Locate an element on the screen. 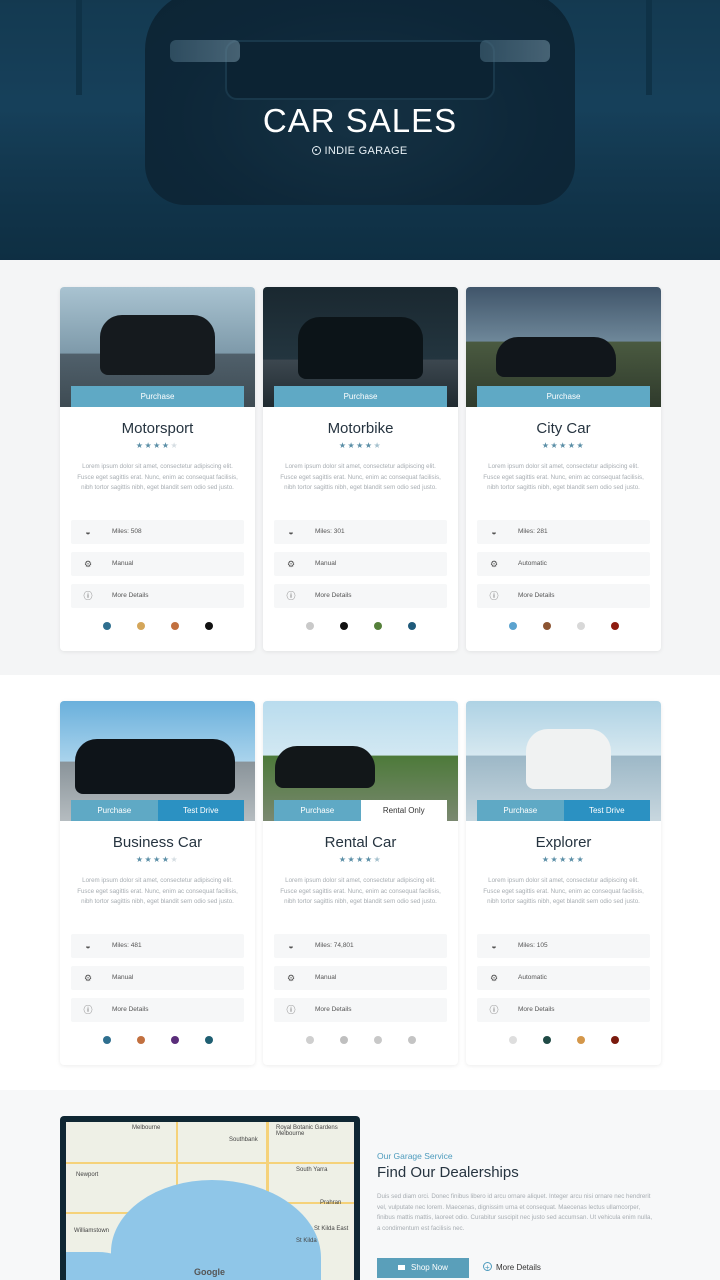 This screenshot has width=720, height=1280. shop-now-button: Shop Now is located at coordinates (423, 1268).